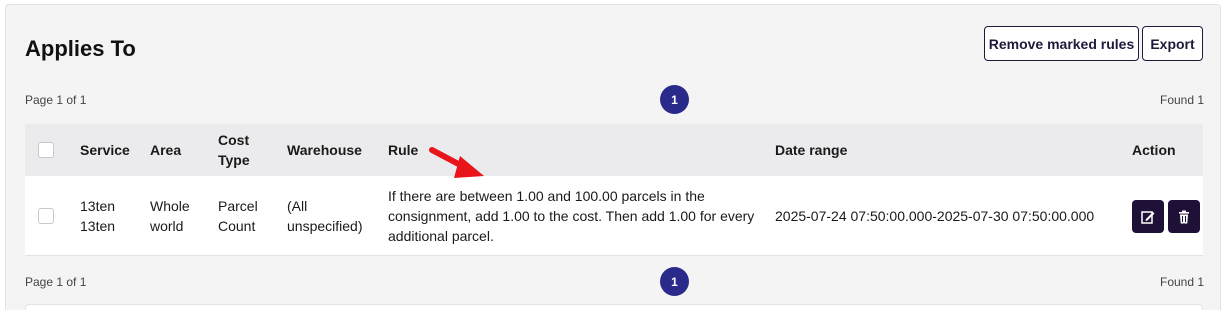 This screenshot has height=310, width=1222. What do you see at coordinates (441, 236) in the screenshot?
I see `cell-rule-line3: additional parcel.` at bounding box center [441, 236].